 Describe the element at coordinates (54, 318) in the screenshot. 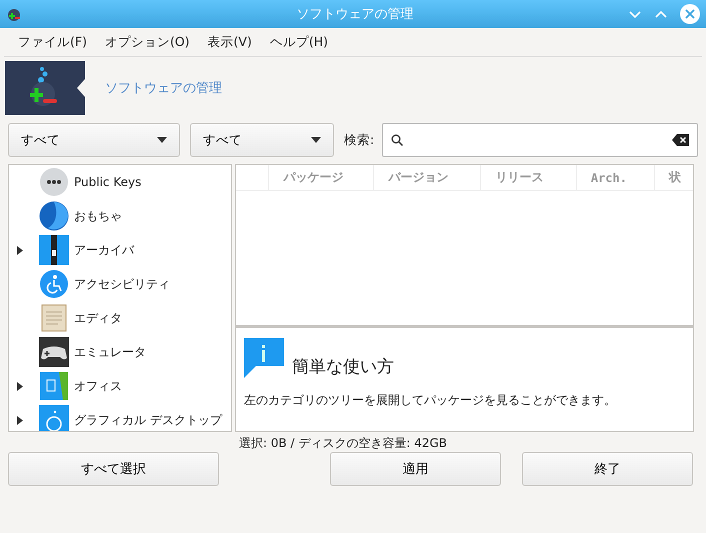

I see `notepad-icon` at that location.